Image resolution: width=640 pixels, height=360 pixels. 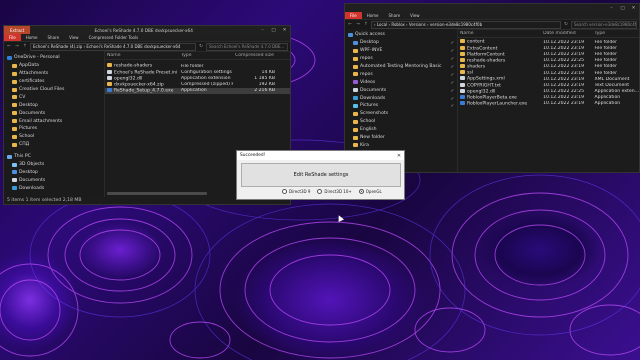 What do you see at coordinates (401, 106) in the screenshot?
I see `nav-item: Pictures ✔` at bounding box center [401, 106].